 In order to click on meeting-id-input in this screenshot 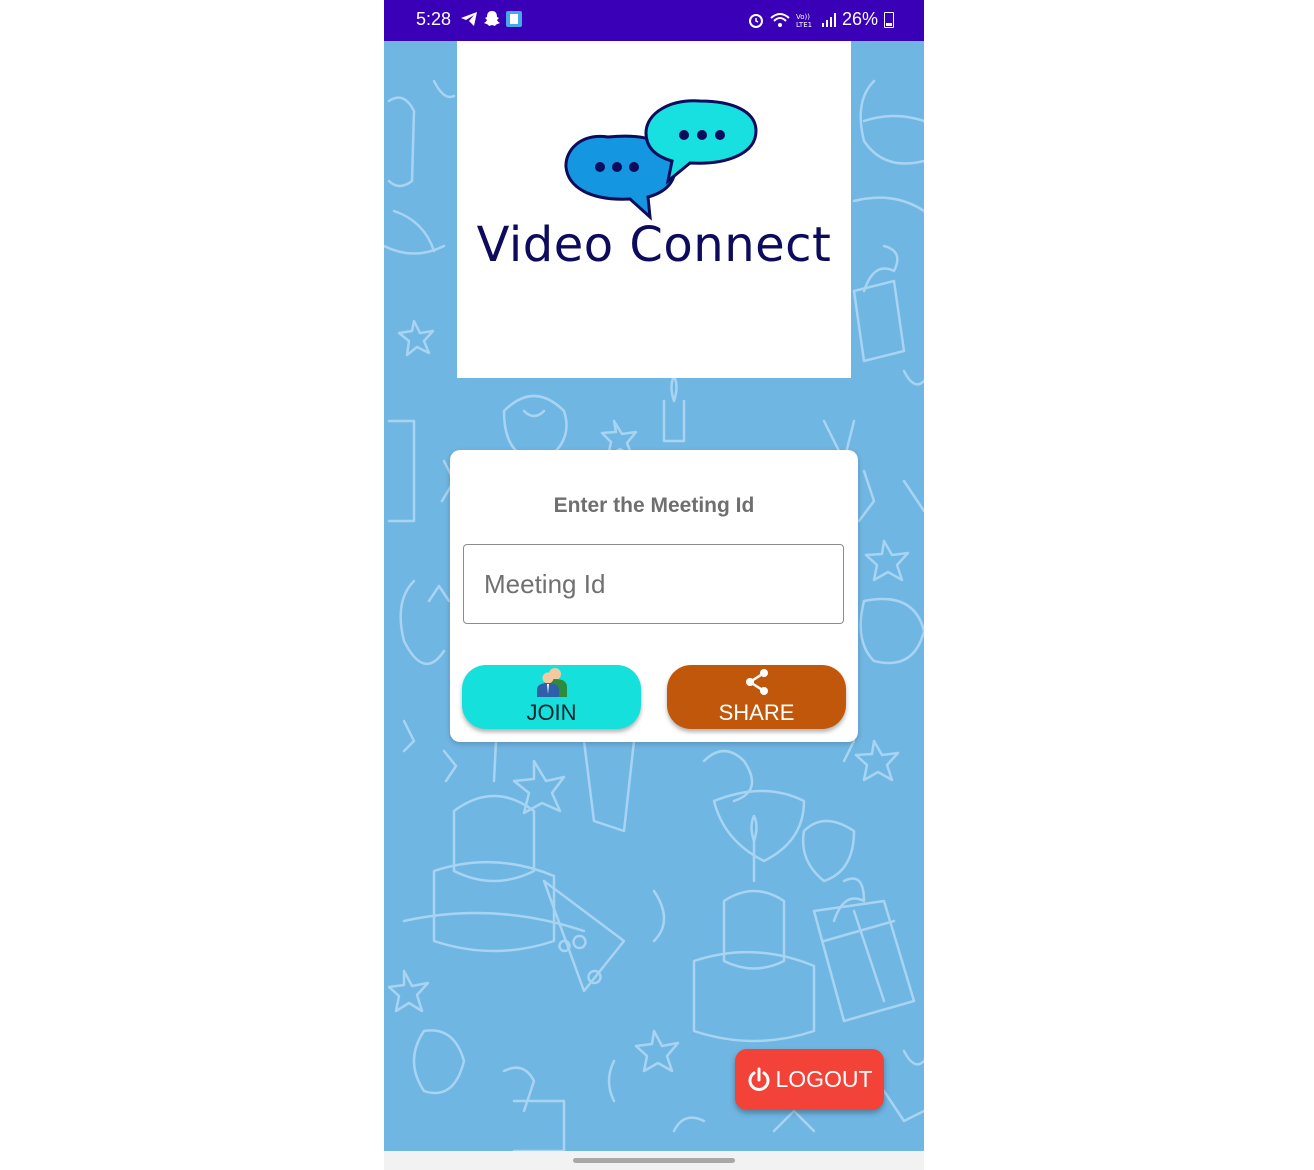, I will do `click(653, 584)`.